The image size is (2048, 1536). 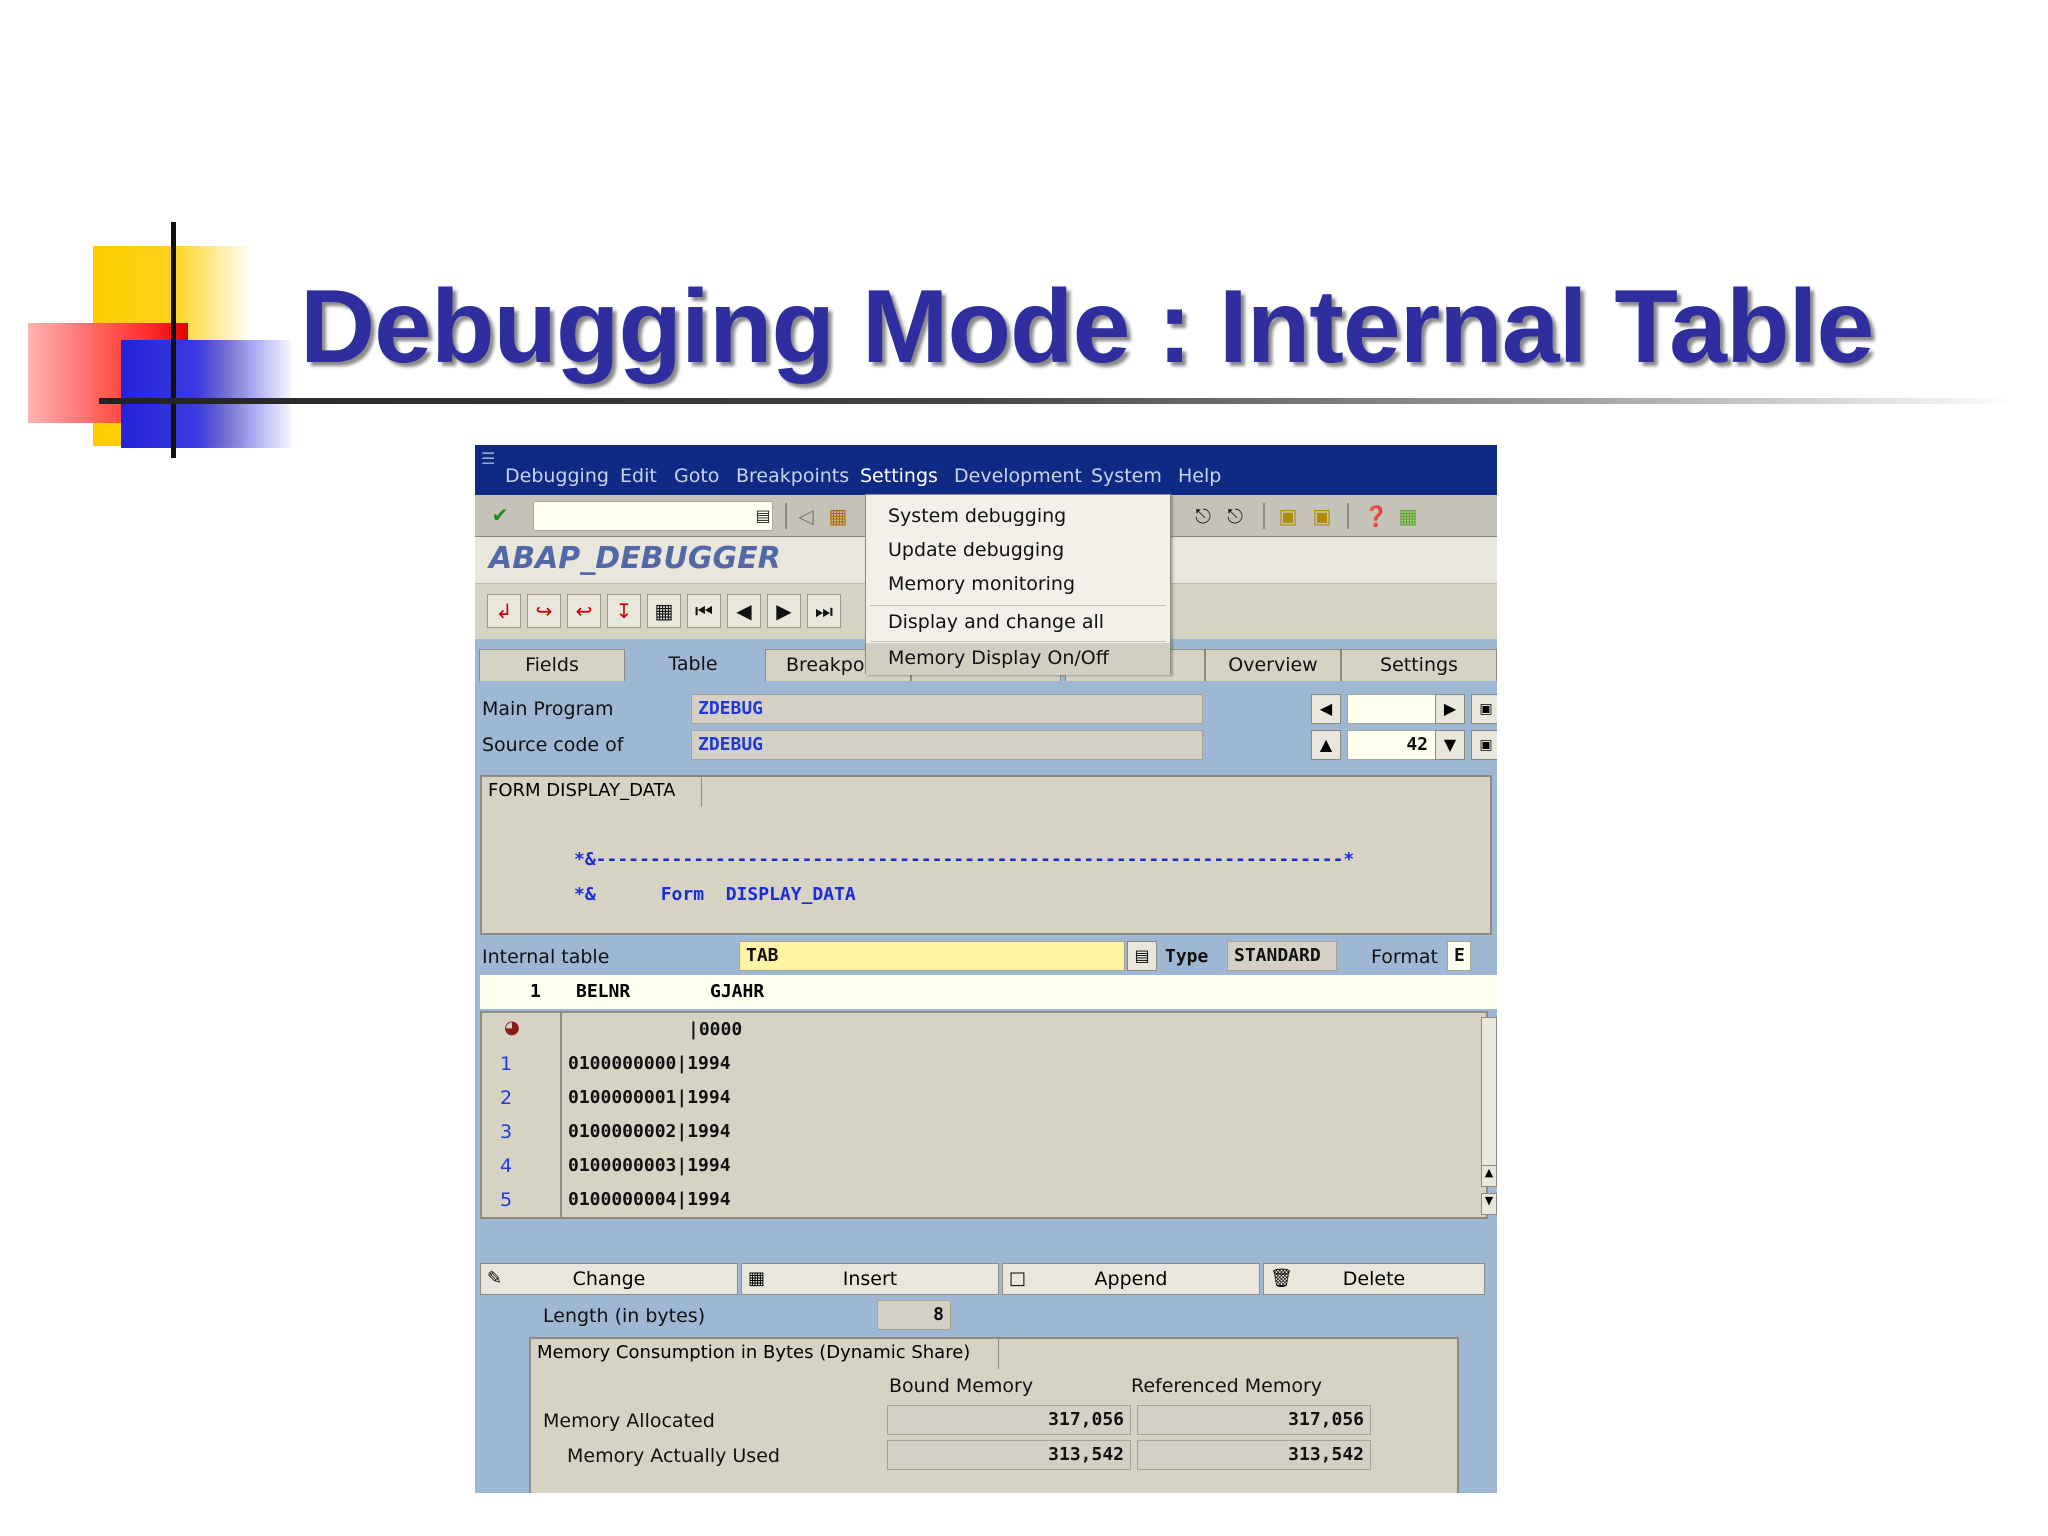 I want to click on code-line: *& Form DISPLAY_DATA, so click(x=715, y=894).